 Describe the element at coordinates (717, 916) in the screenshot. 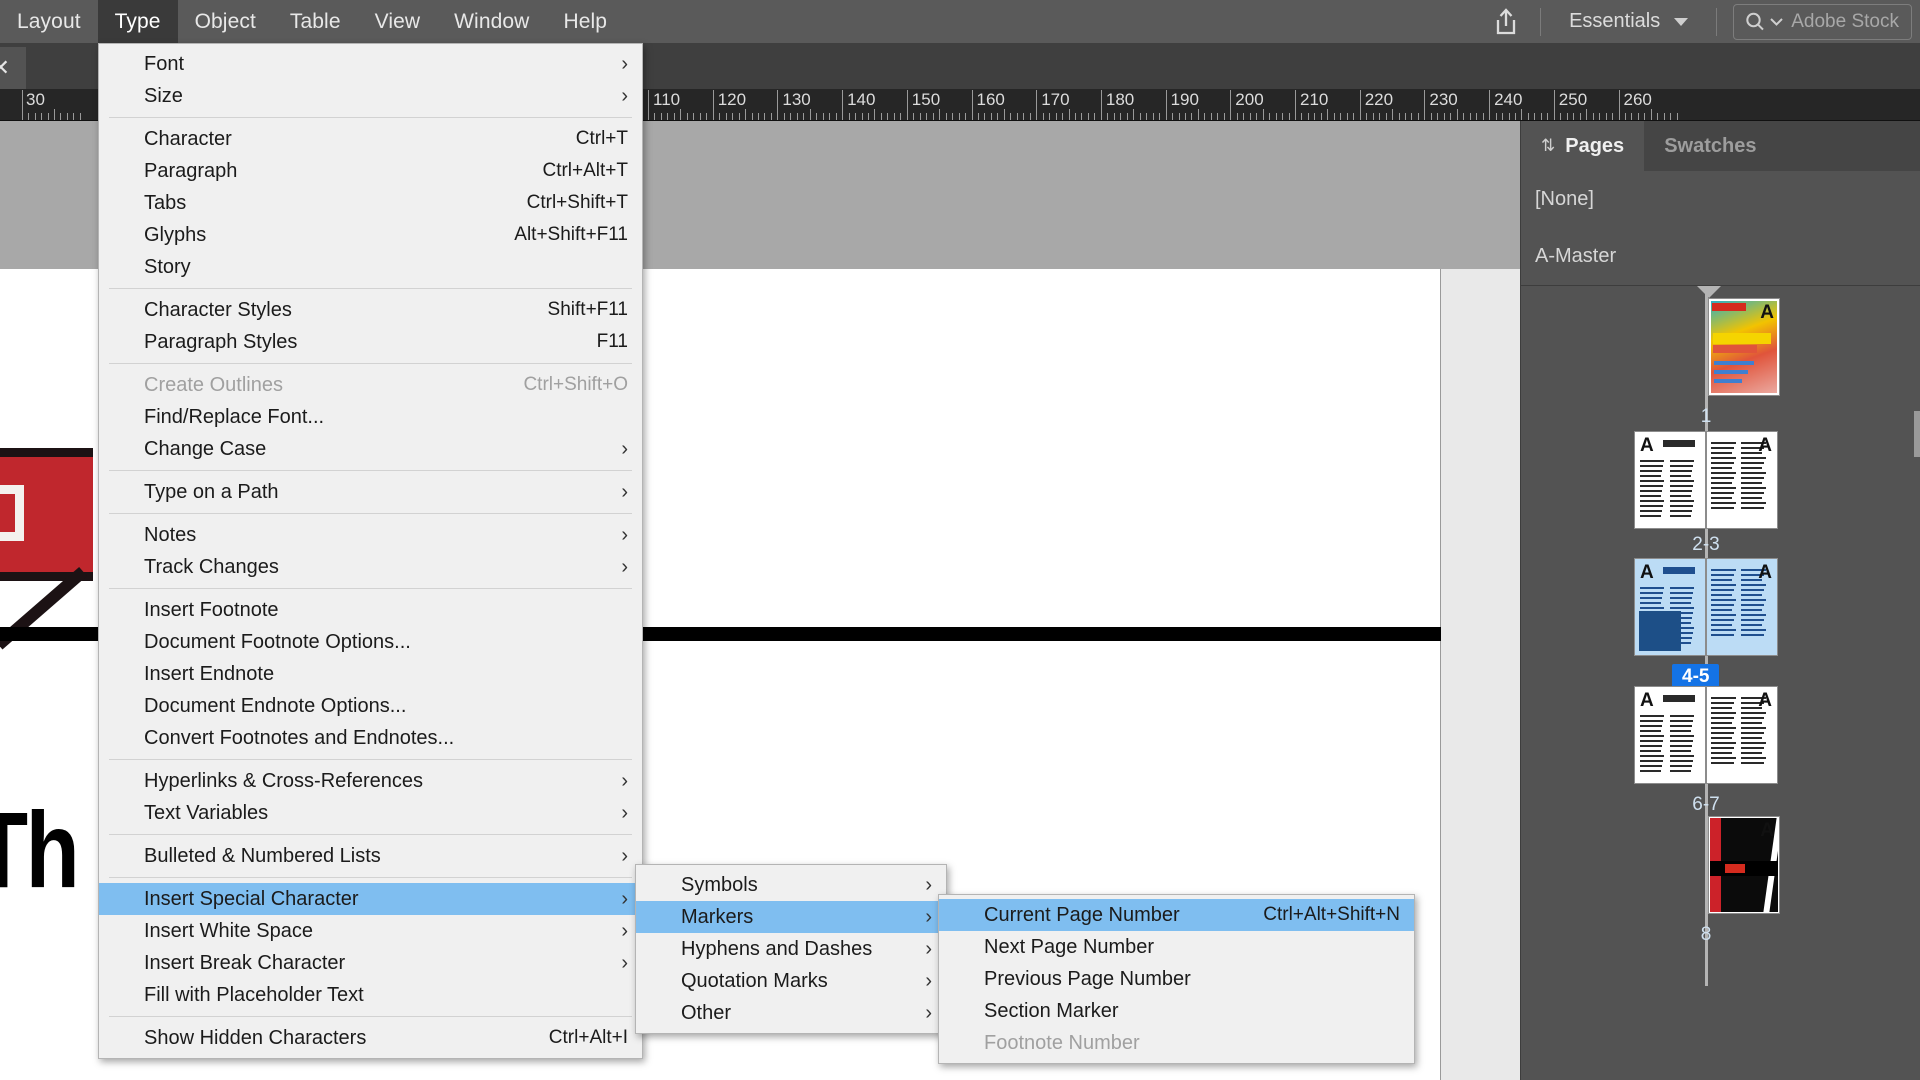

I see `menu-item-label: Markers` at that location.